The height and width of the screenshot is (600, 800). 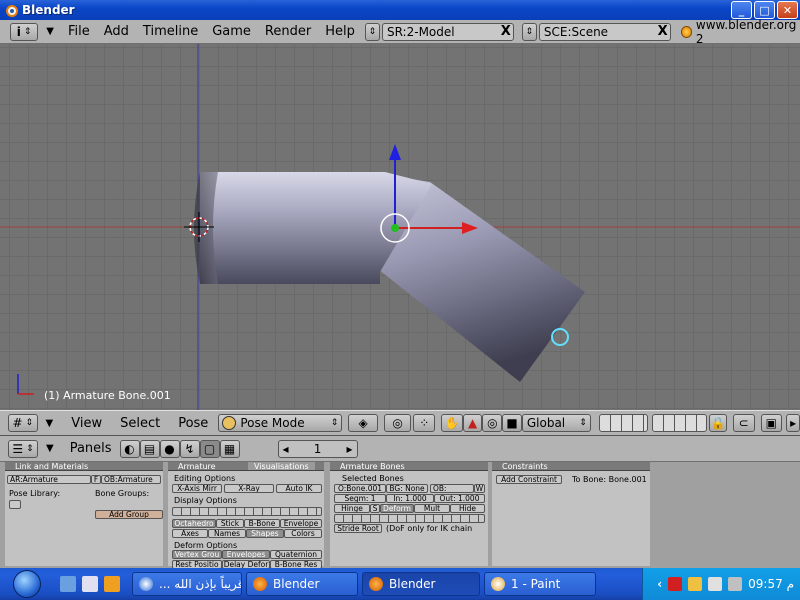 I want to click on panel-tab-armature-bones: Armature Bones, so click(x=409, y=466).